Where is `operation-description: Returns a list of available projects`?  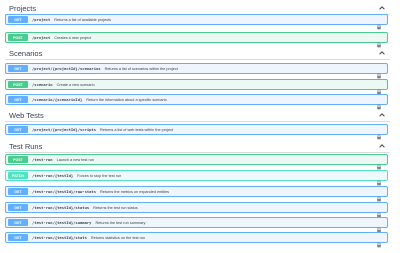
operation-description: Returns a list of available projects is located at coordinates (83, 19).